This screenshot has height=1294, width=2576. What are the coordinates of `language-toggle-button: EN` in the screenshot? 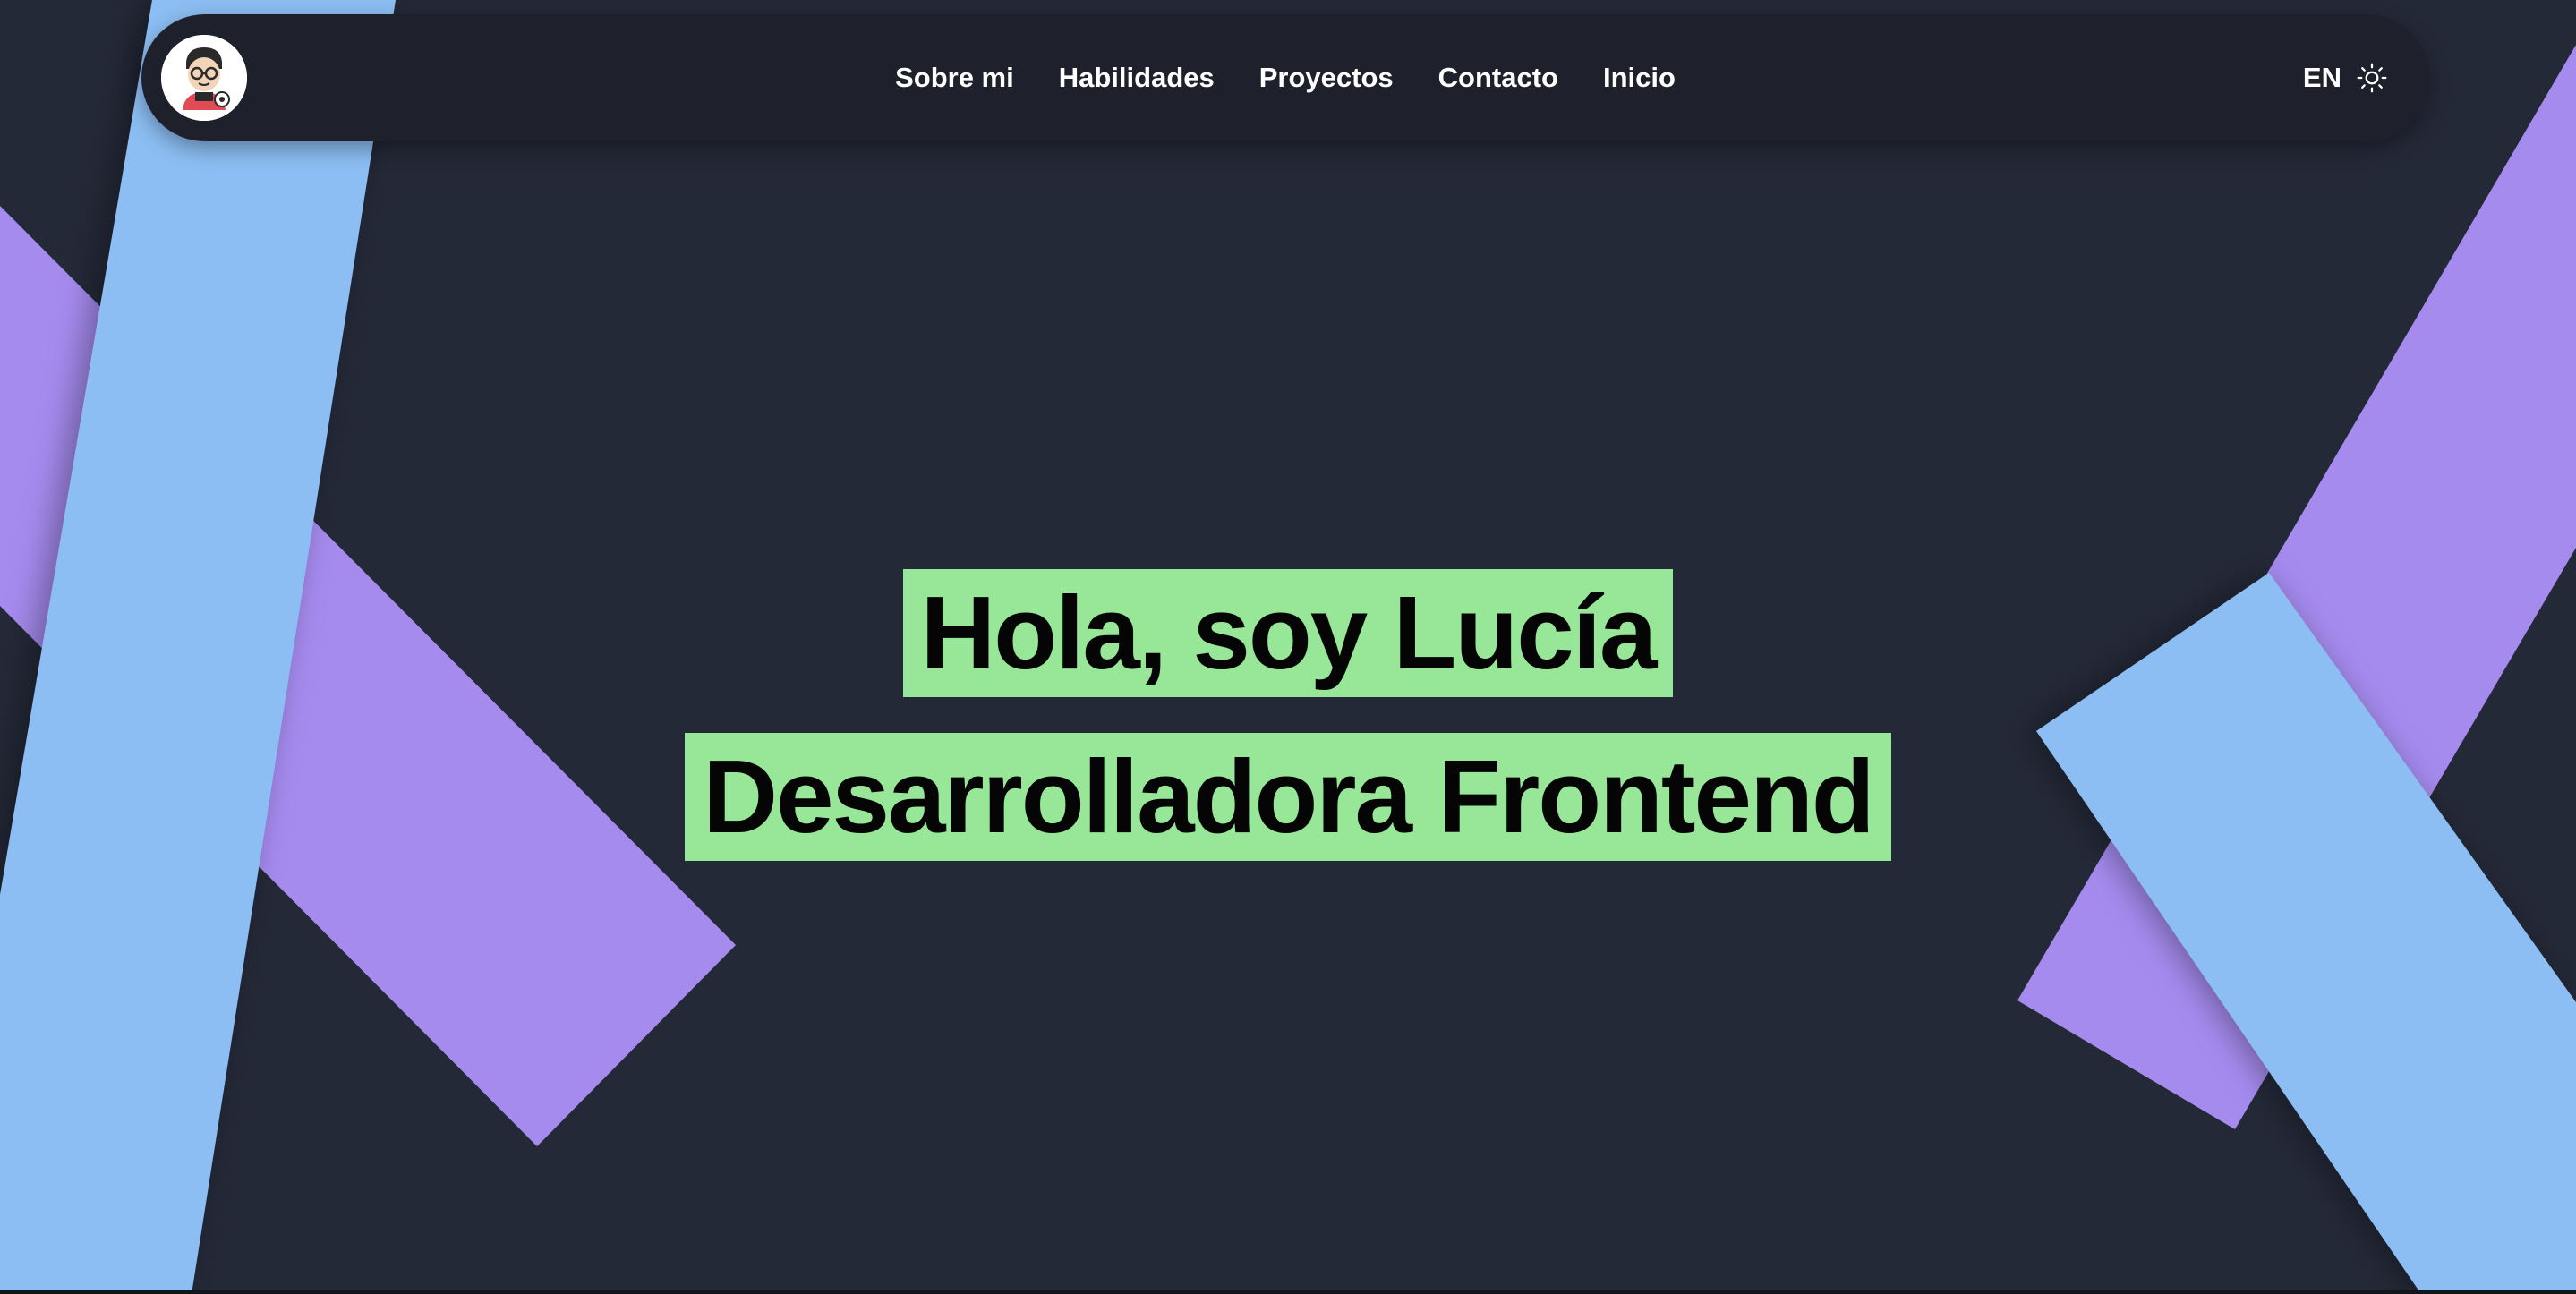 It's located at (2322, 78).